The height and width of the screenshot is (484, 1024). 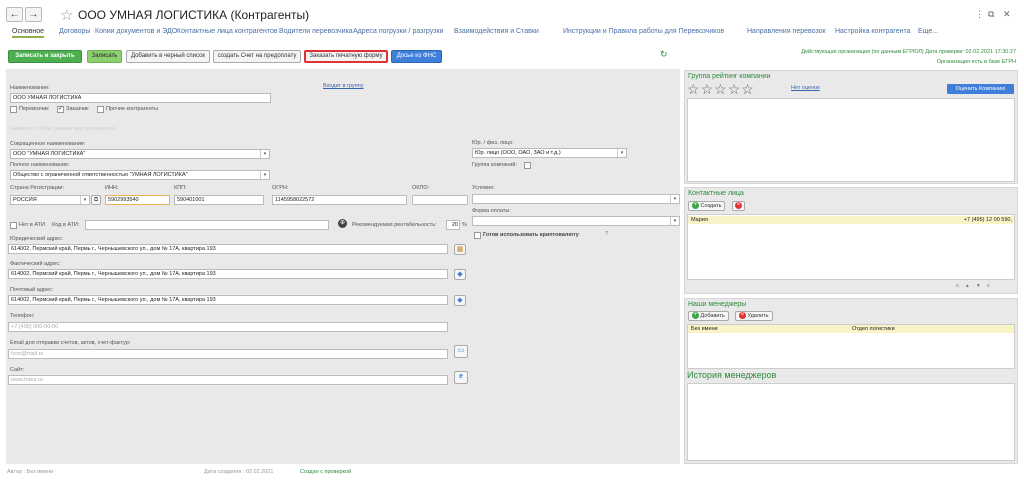 I want to click on email-icon: ▭, so click(x=461, y=351).